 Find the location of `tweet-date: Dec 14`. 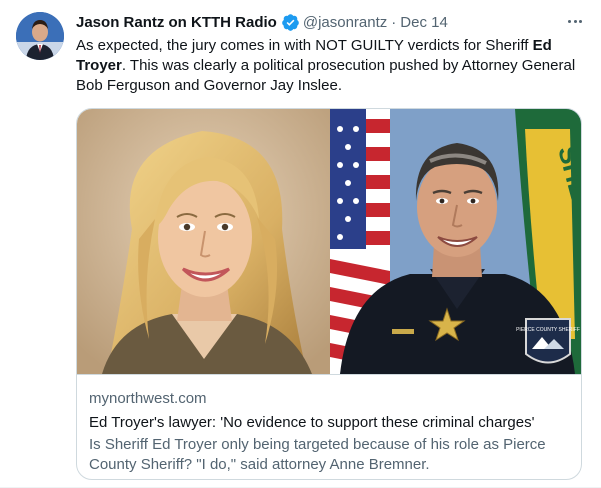

tweet-date: Dec 14 is located at coordinates (424, 22).